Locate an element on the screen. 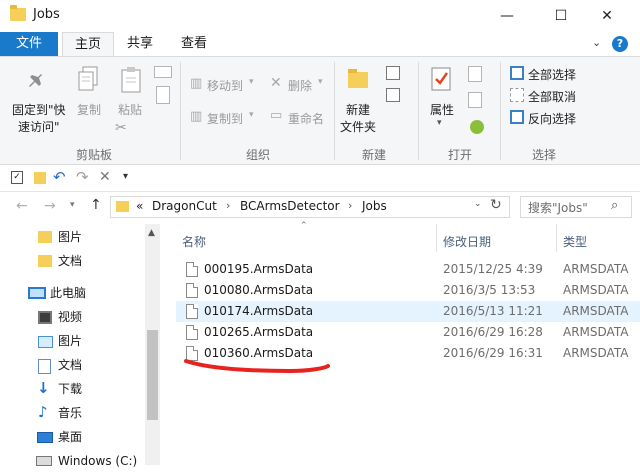 The image size is (640, 472). tab-file: 文件 is located at coordinates (29, 44).